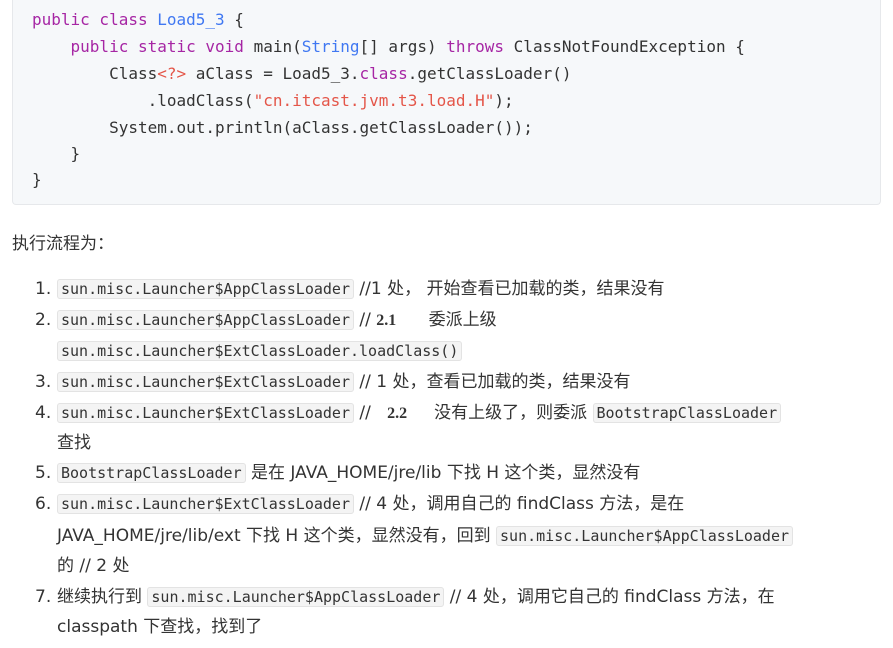 Image resolution: width=893 pixels, height=648 pixels. I want to click on code-token: String, so click(330, 46).